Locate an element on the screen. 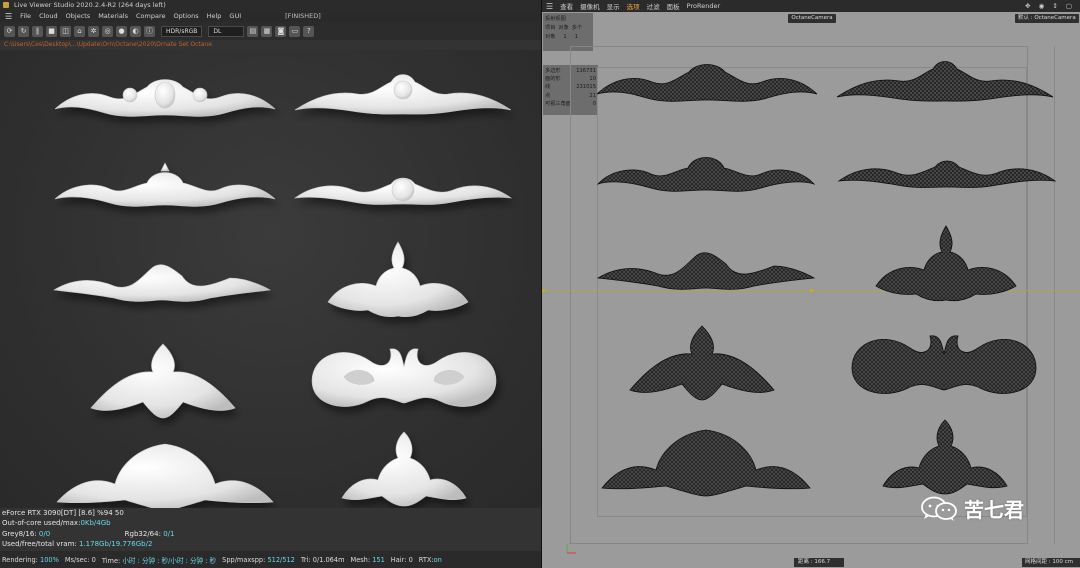  vram-value: 1.178Gb/19.776Gb/2 is located at coordinates (116, 544).